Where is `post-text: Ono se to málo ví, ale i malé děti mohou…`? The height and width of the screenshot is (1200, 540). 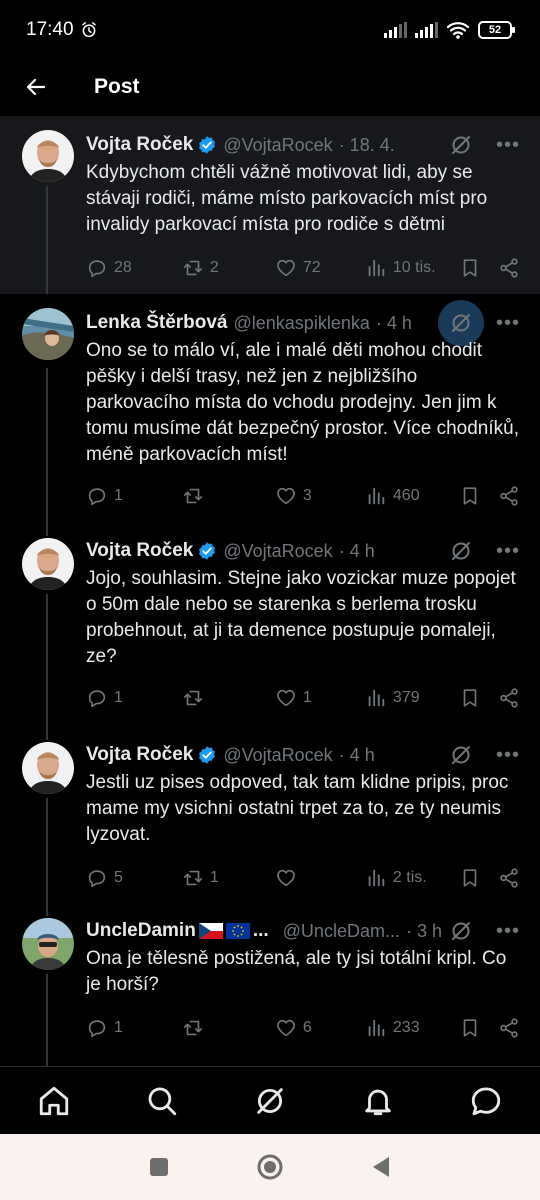
post-text: Ono se to málo ví, ale i malé děti mohou… is located at coordinates (303, 402).